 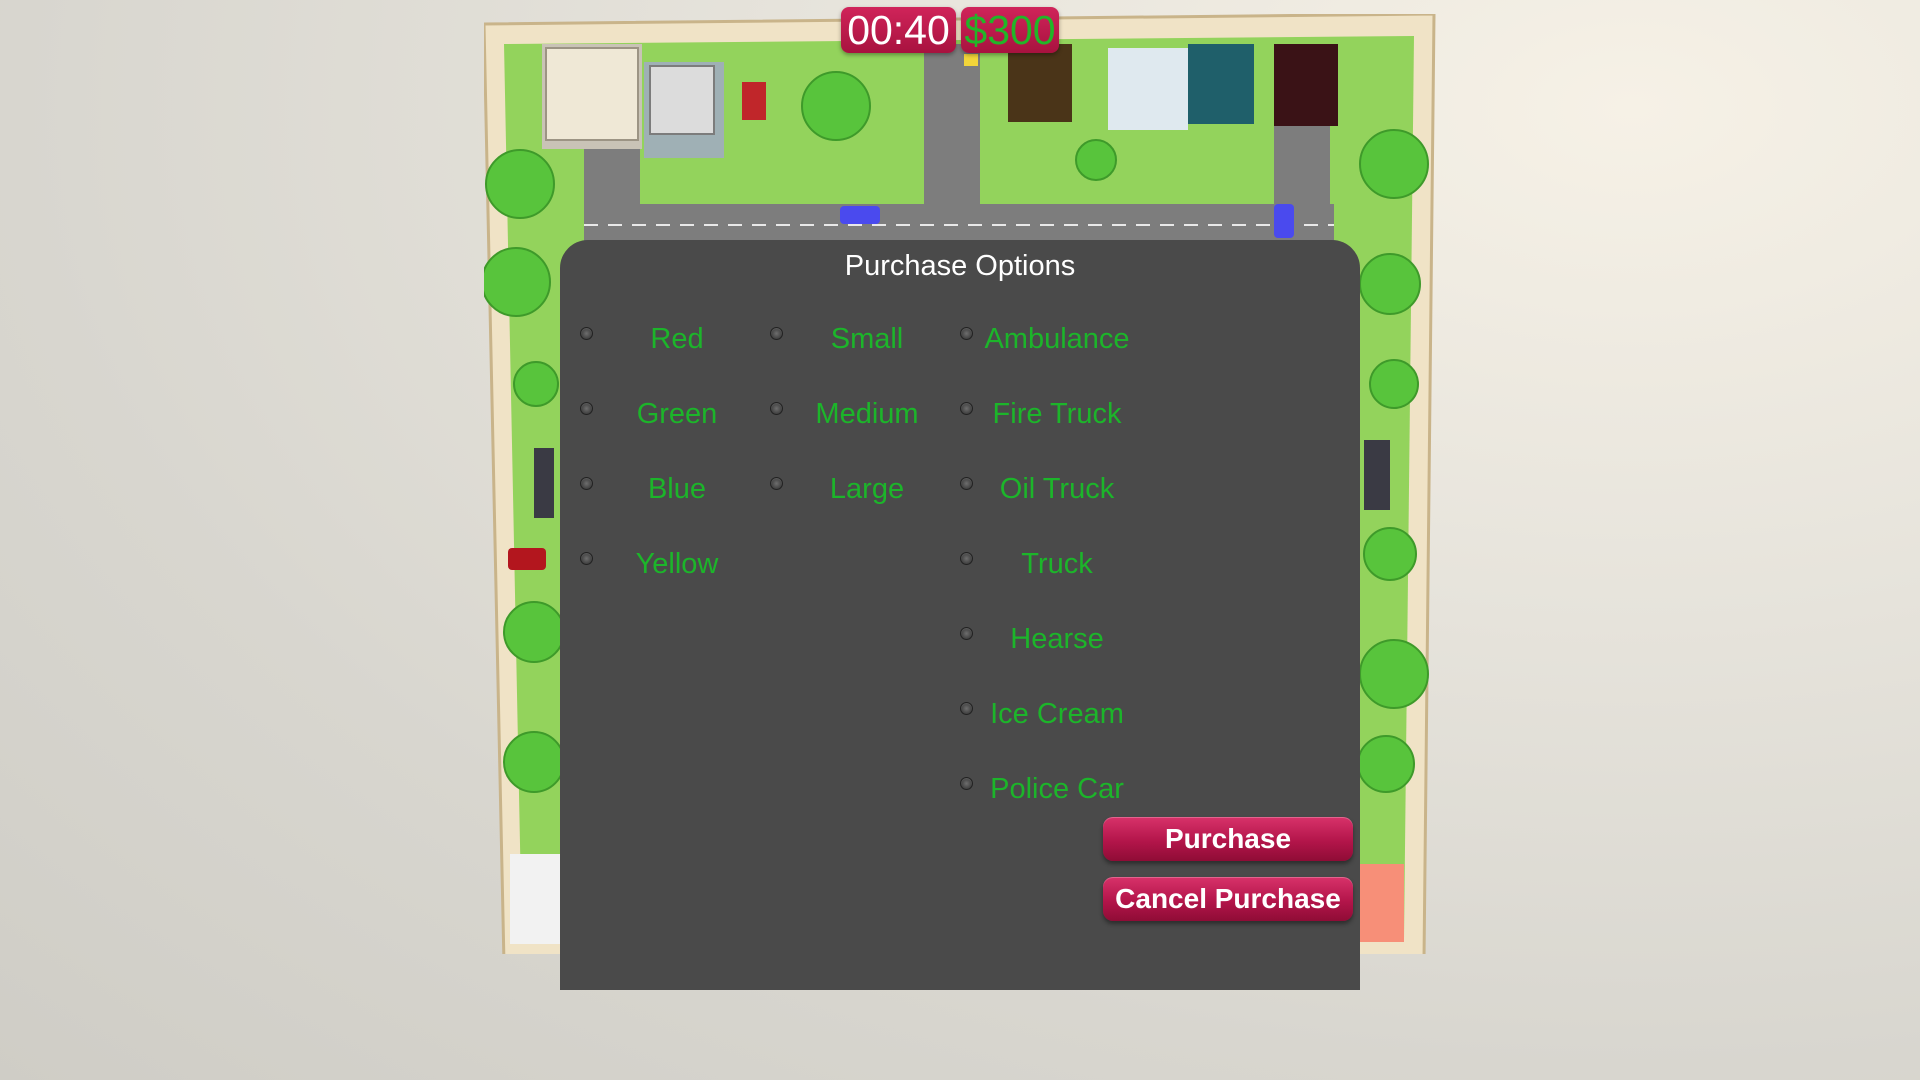 What do you see at coordinates (677, 489) in the screenshot?
I see `option-label: Blue` at bounding box center [677, 489].